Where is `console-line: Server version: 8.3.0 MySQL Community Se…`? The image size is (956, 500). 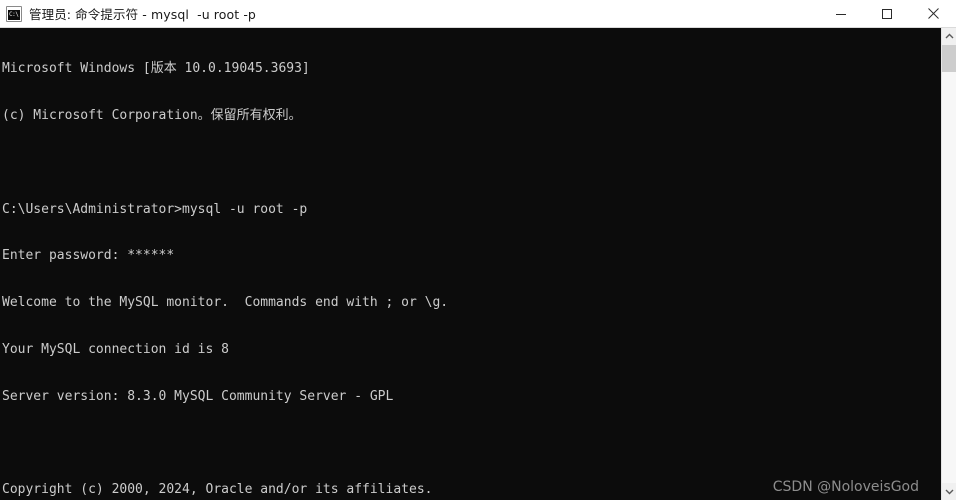
console-line: Server version: 8.3.0 MySQL Community Se… is located at coordinates (198, 396).